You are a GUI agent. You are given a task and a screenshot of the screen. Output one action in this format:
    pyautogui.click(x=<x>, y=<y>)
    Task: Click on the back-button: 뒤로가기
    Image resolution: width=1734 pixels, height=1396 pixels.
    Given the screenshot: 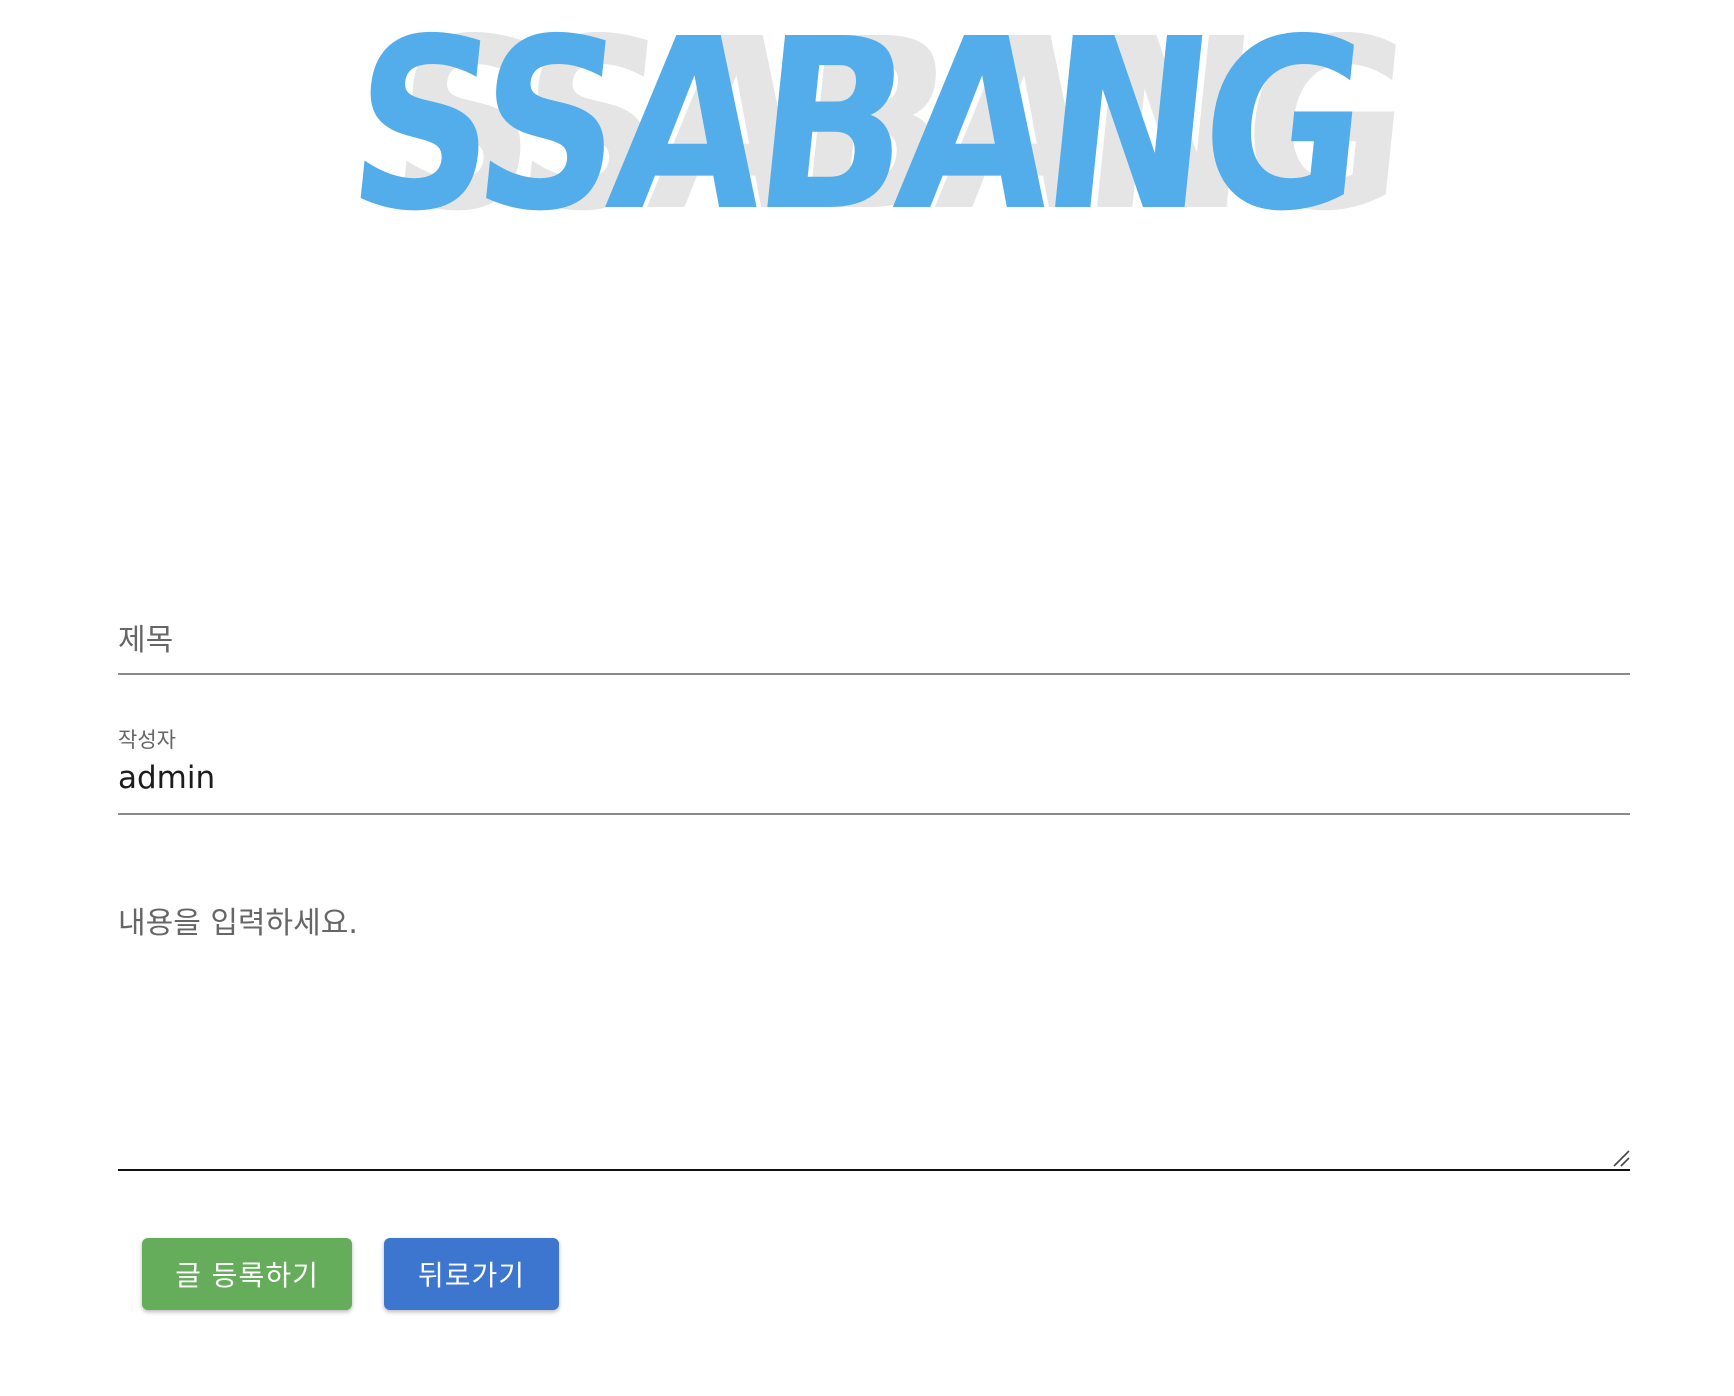 What is the action you would take?
    pyautogui.click(x=471, y=1274)
    